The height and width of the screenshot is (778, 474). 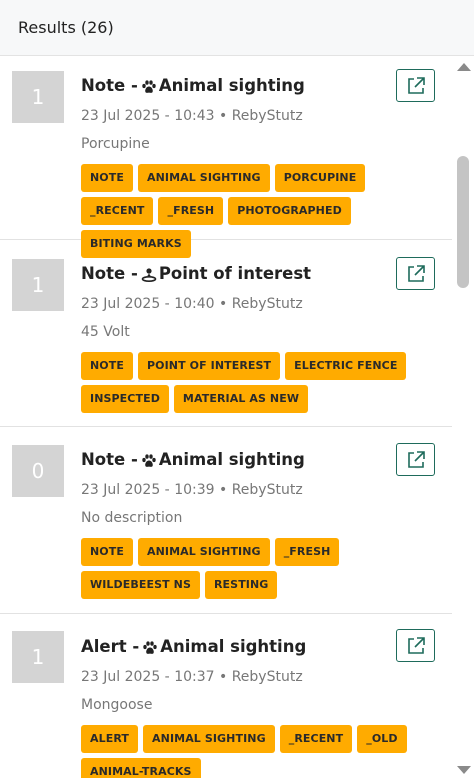 What do you see at coordinates (192, 304) in the screenshot?
I see `result-meta: 23 Jul 2025 - 10:40 • RebyStutz` at bounding box center [192, 304].